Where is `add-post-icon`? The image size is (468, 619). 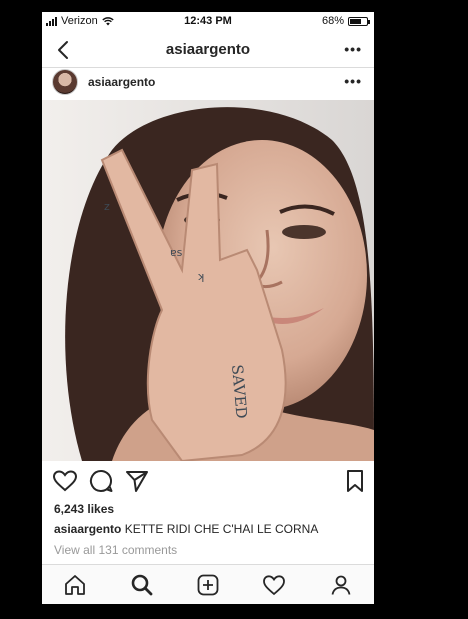 add-post-icon is located at coordinates (208, 584).